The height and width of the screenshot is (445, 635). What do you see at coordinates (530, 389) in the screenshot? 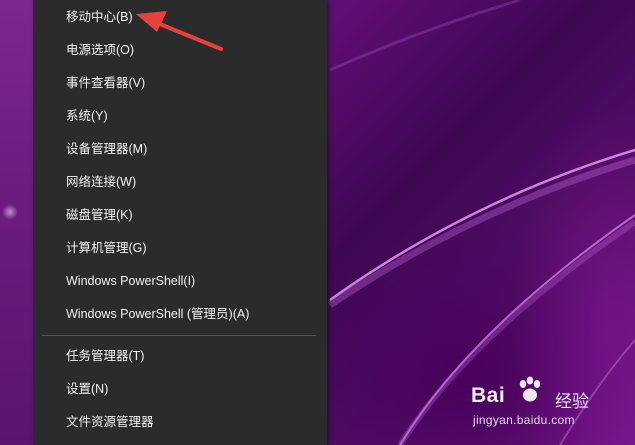
I see `baidu-paw-icon` at bounding box center [530, 389].